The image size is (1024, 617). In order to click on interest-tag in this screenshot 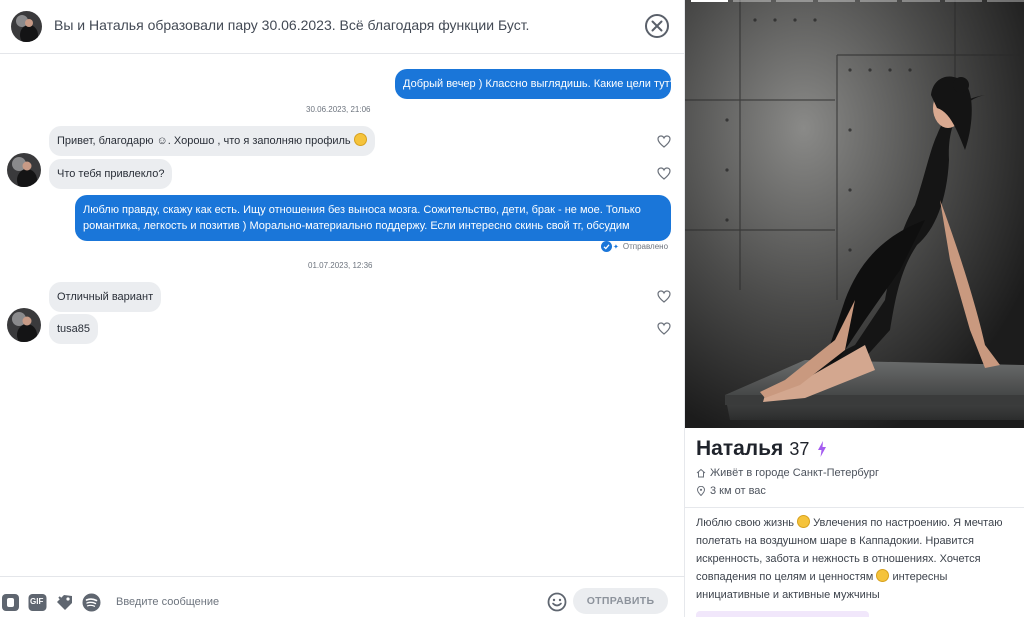, I will do `click(782, 614)`.